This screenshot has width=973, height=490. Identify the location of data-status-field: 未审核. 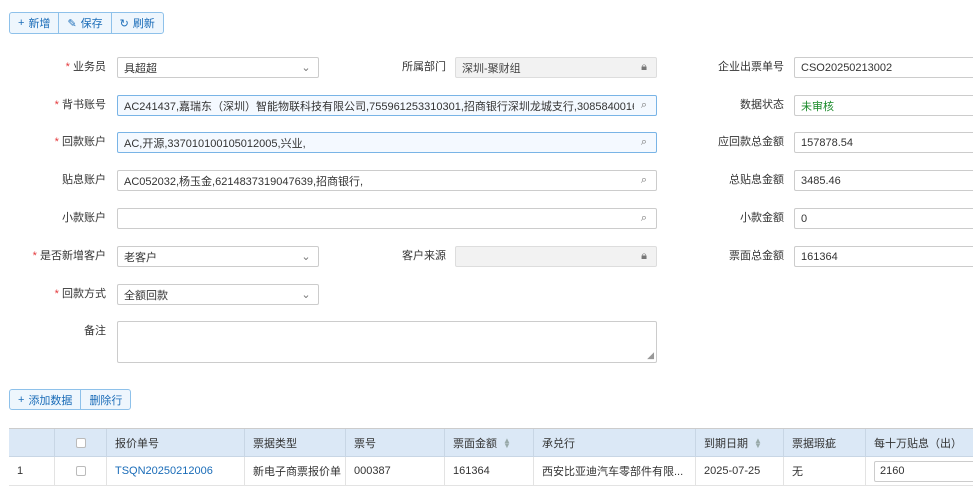
(883, 105).